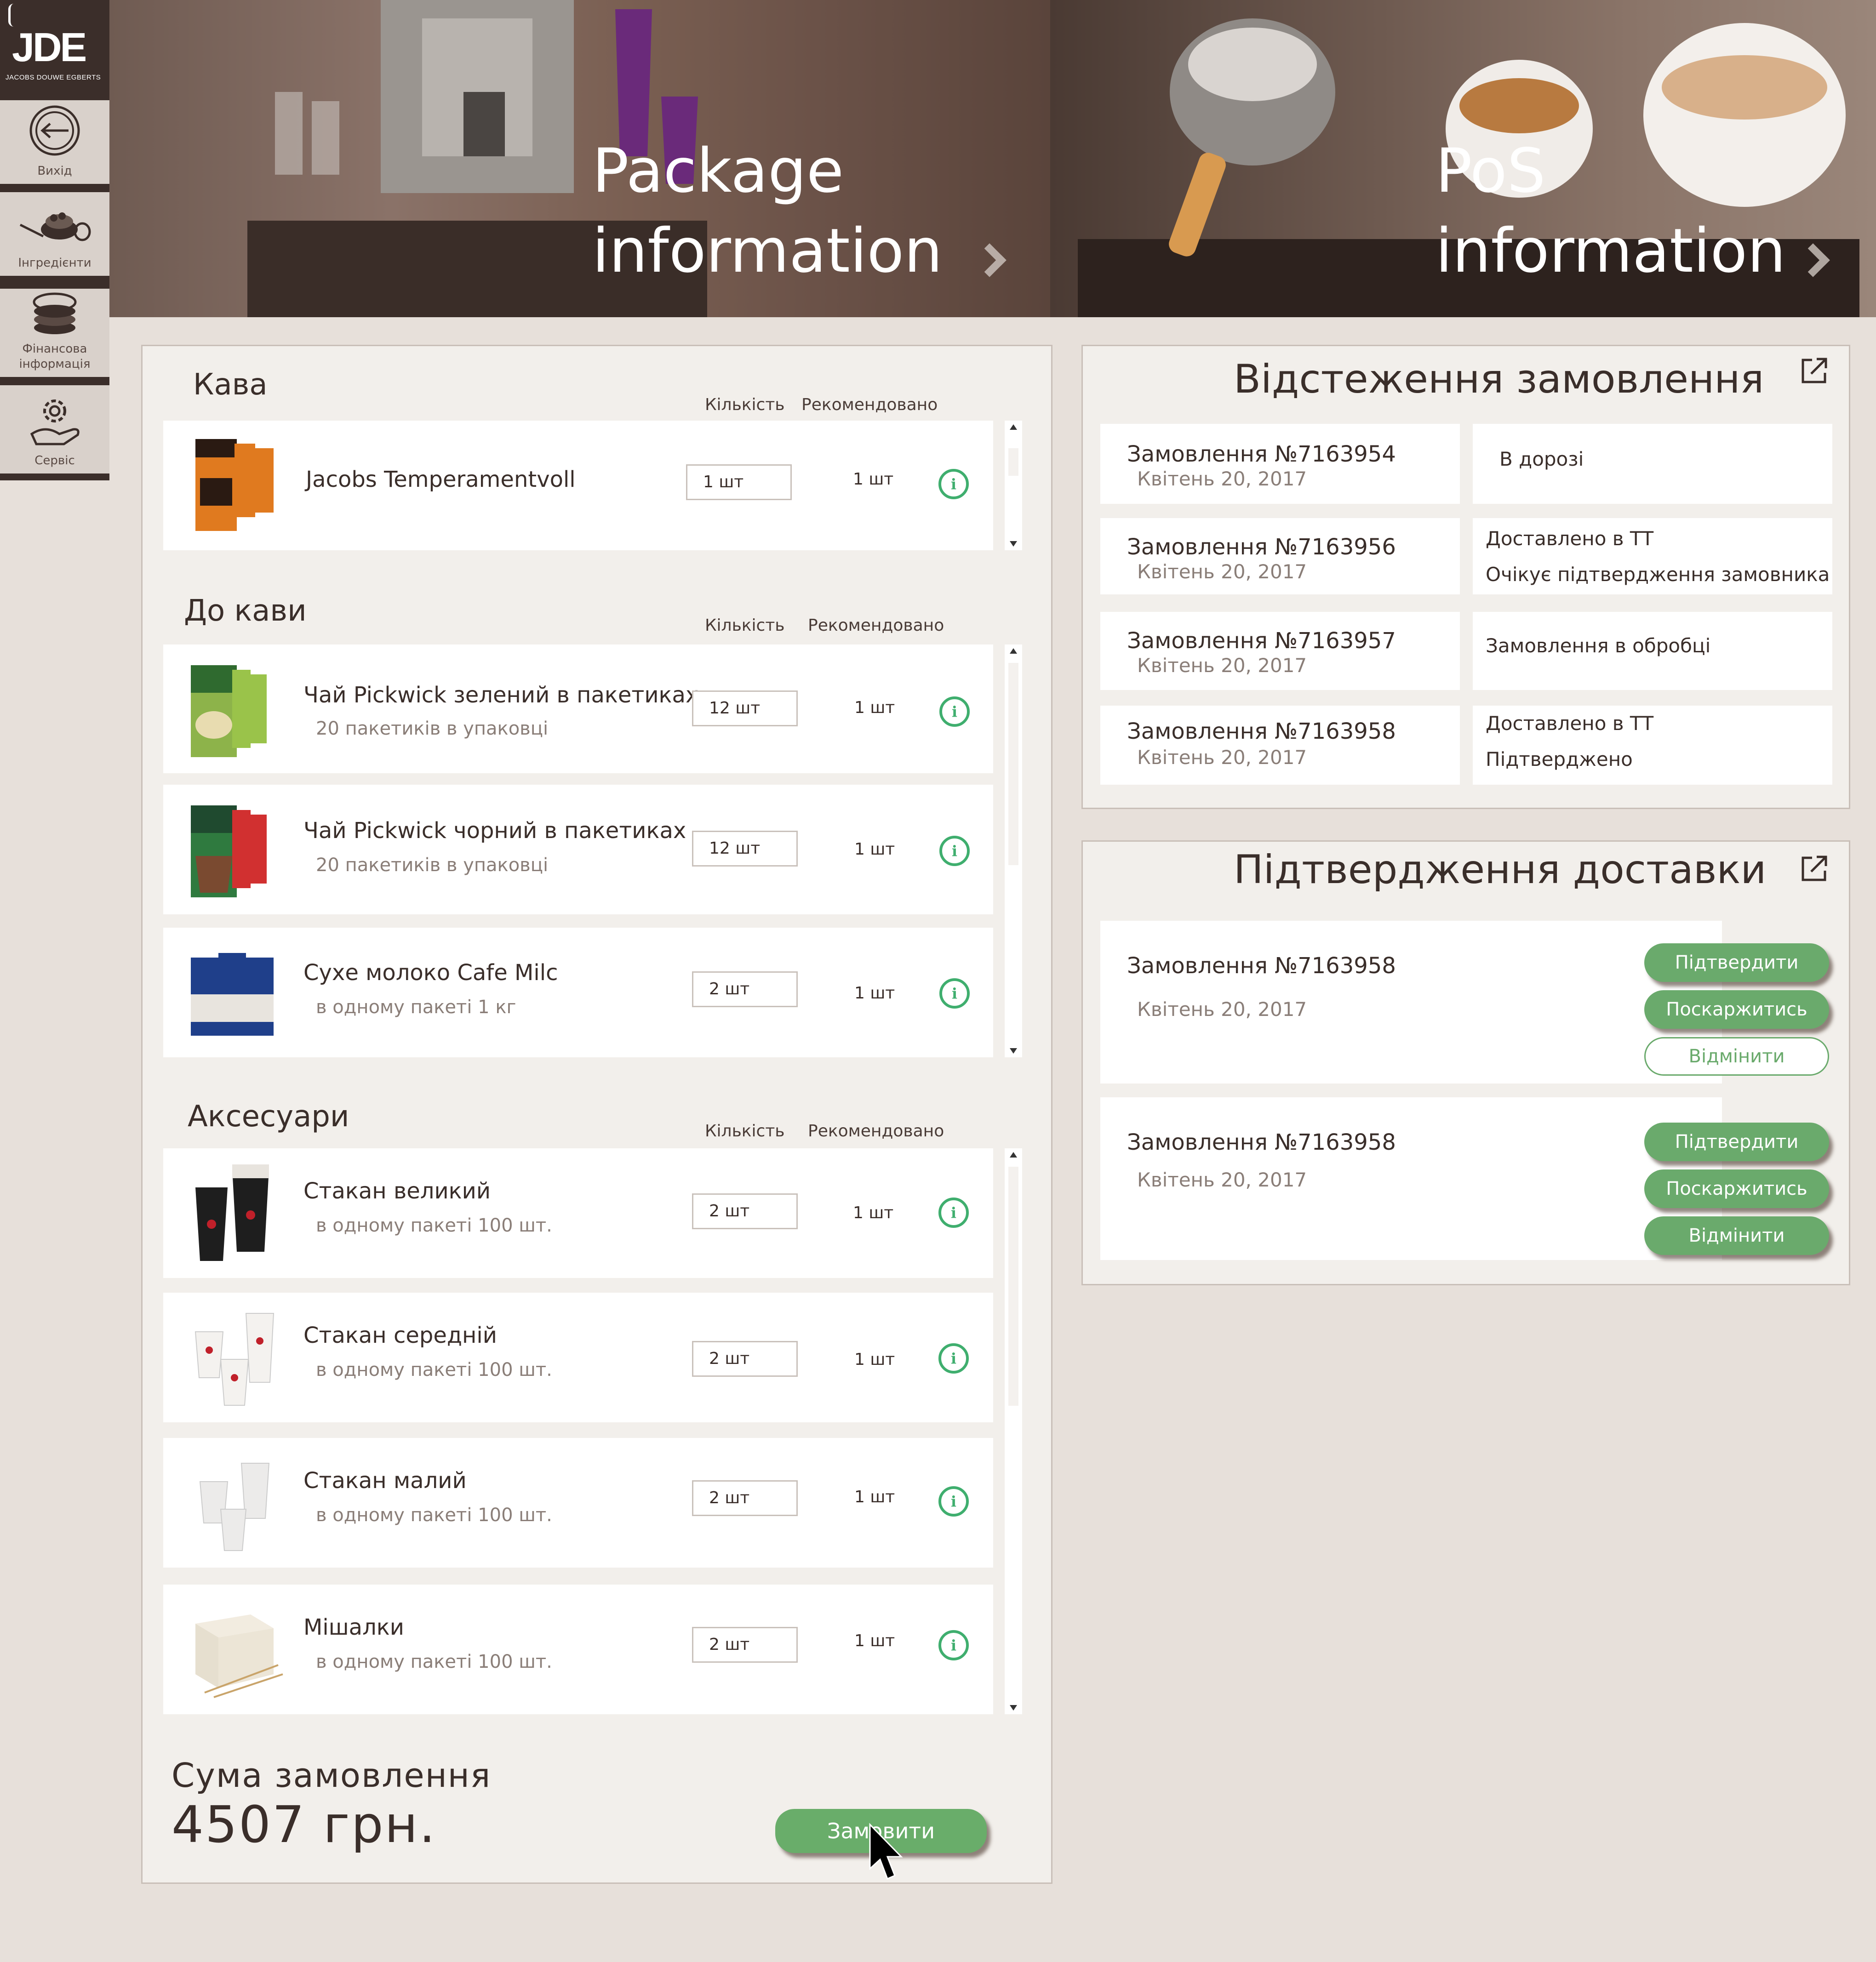 This screenshot has height=1962, width=1876. What do you see at coordinates (1542, 459) in the screenshot?
I see `order-status: В дорозі` at bounding box center [1542, 459].